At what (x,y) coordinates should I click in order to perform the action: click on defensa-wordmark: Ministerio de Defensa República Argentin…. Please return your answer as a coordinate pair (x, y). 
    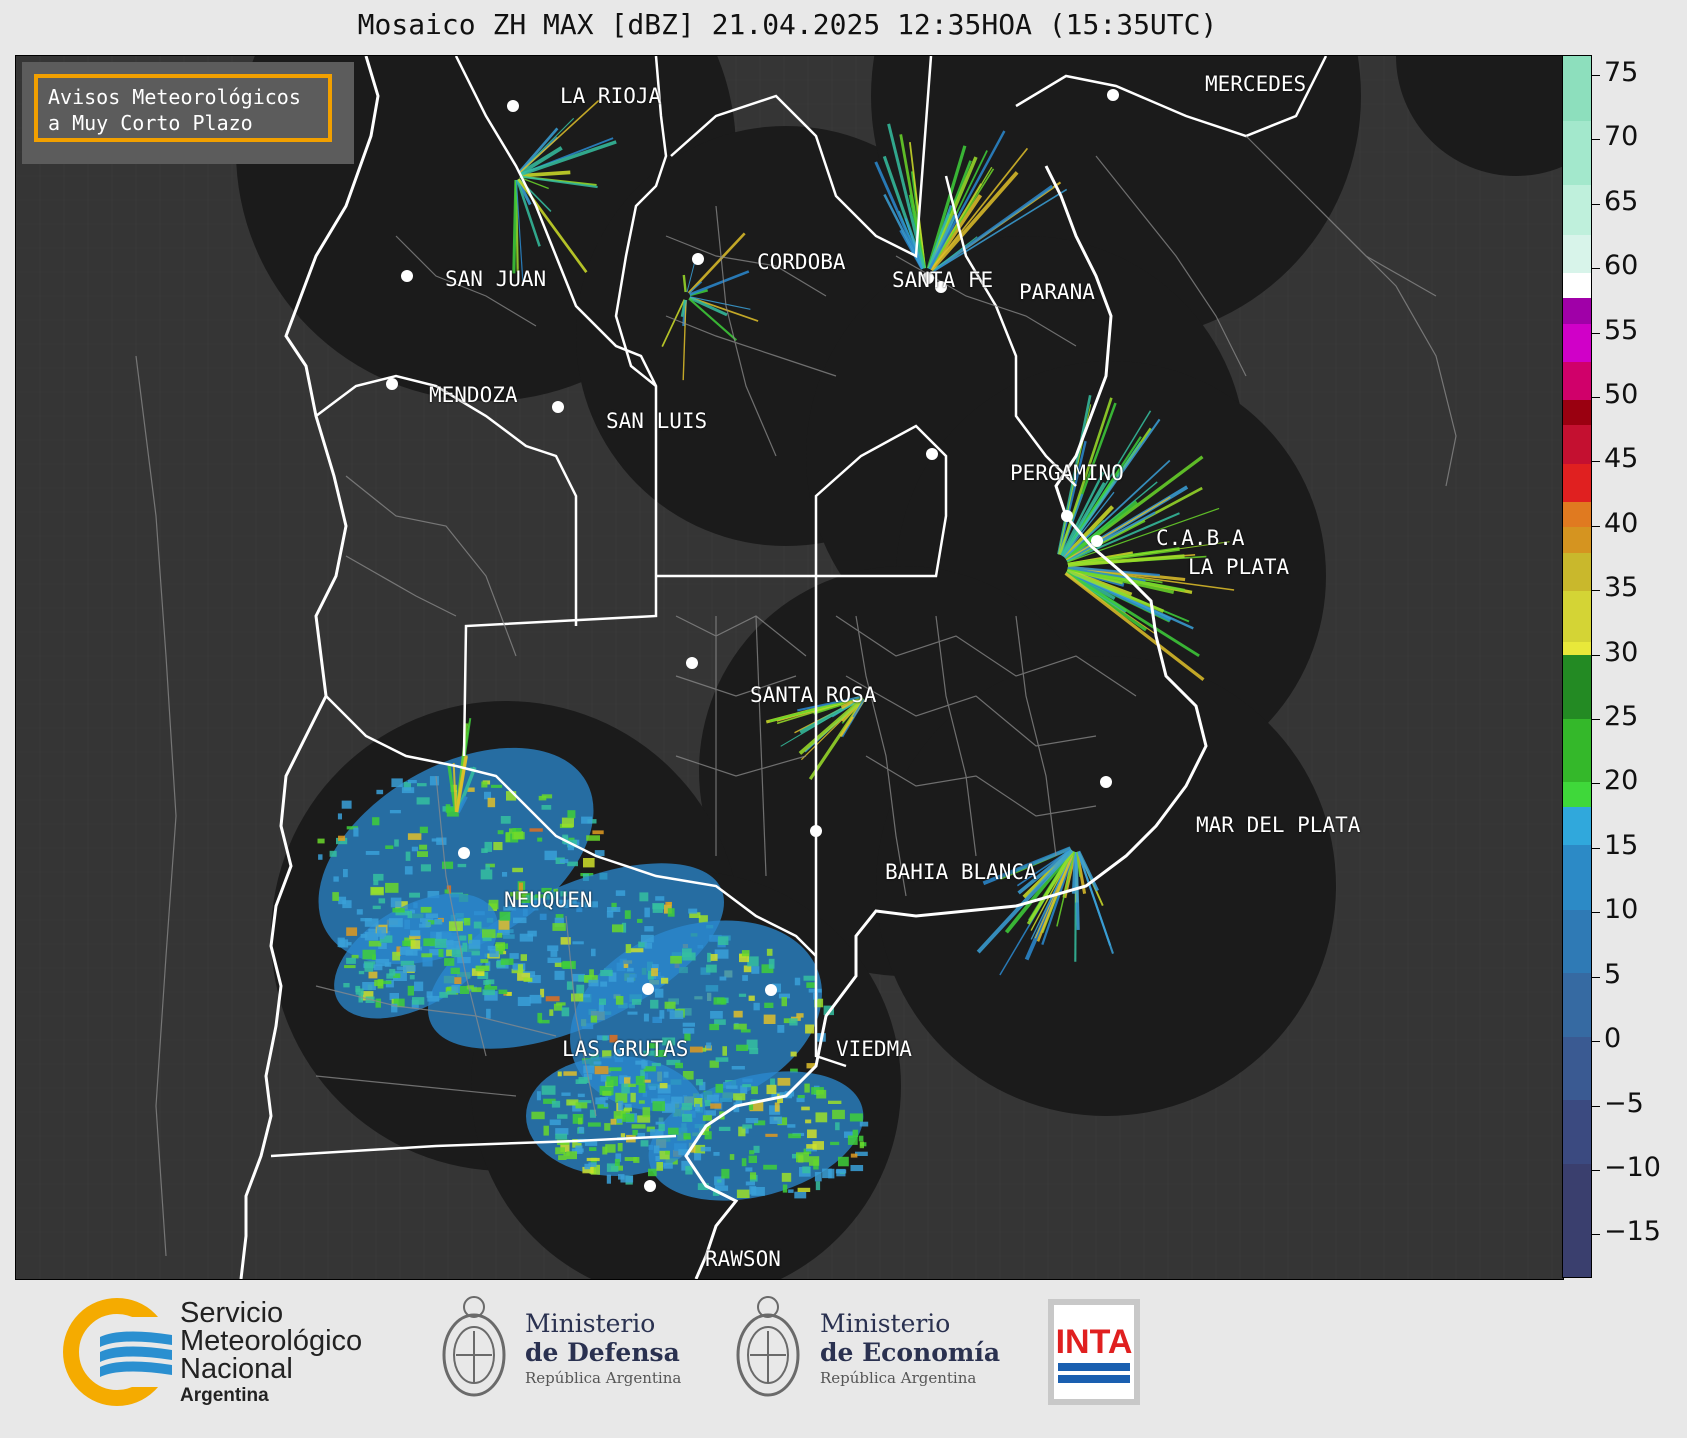
    Looking at the image, I should click on (603, 1349).